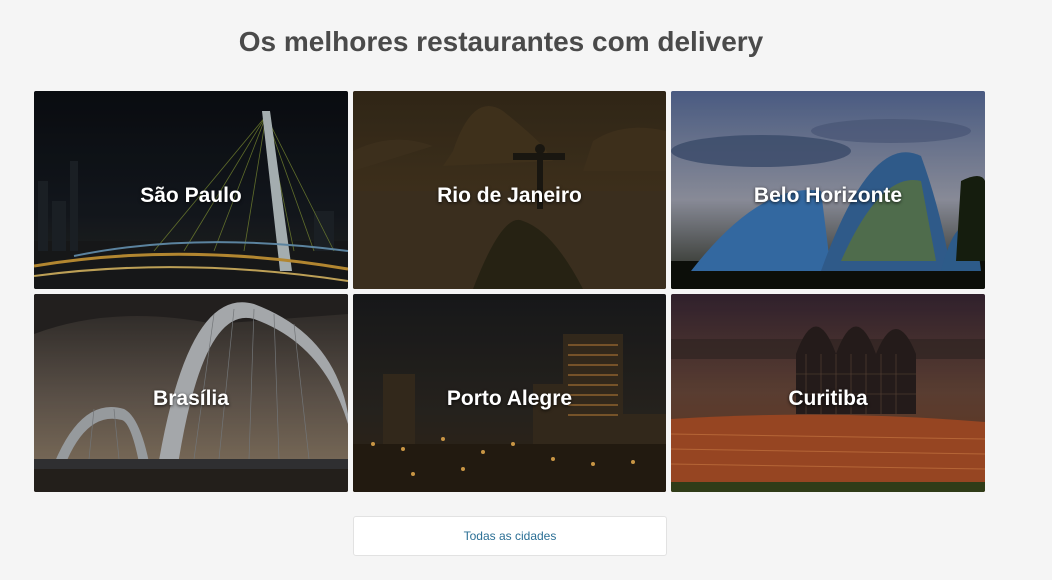  I want to click on city-card-brasilia: Brasília, so click(191, 393).